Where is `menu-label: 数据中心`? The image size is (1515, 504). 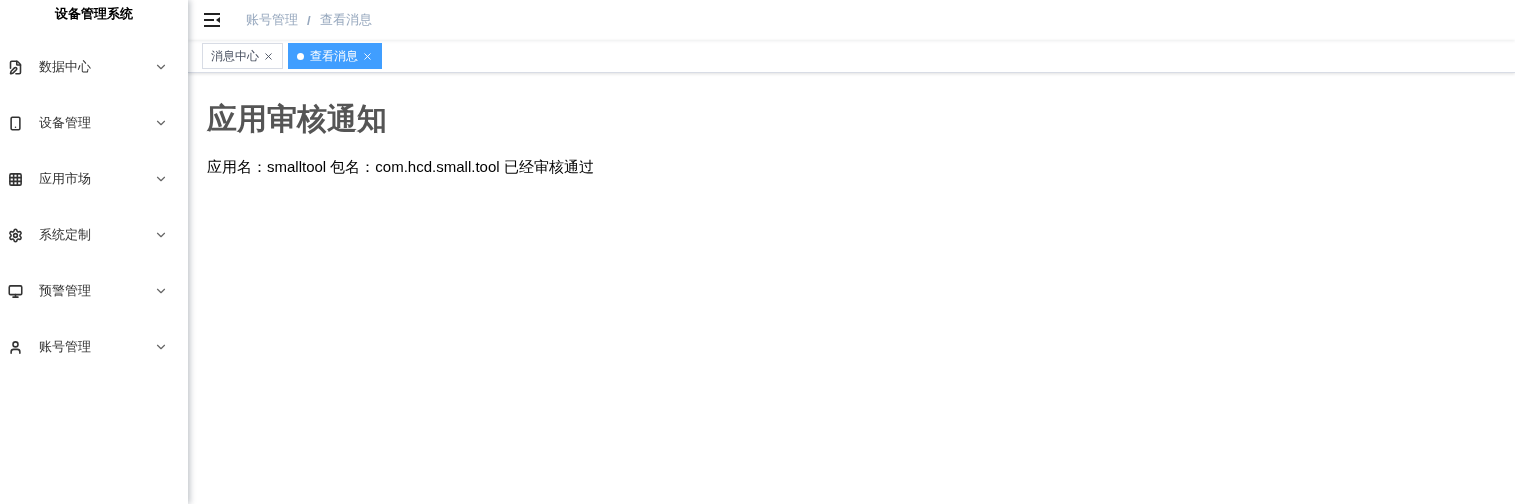 menu-label: 数据中心 is located at coordinates (65, 67).